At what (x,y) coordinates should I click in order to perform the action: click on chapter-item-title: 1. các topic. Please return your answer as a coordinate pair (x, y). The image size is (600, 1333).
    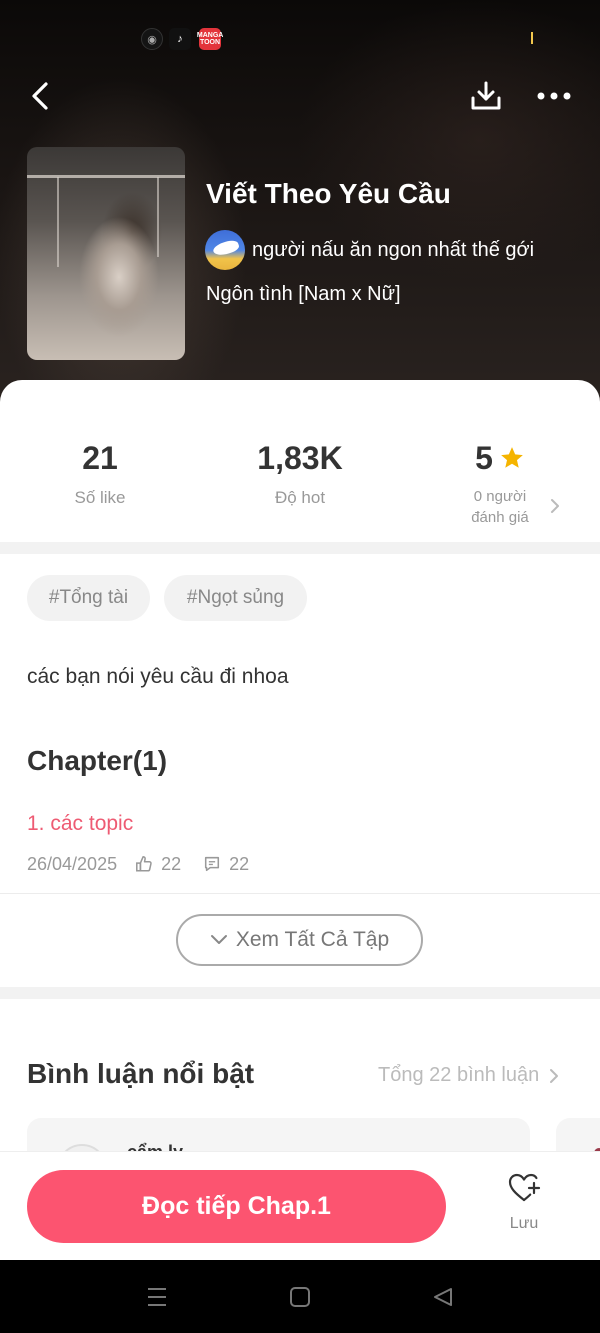
    Looking at the image, I should click on (80, 824).